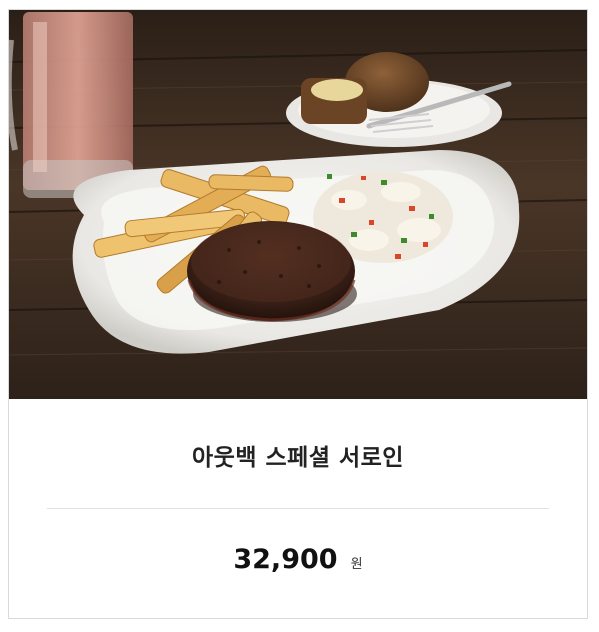 Image resolution: width=599 pixels, height=632 pixels. What do you see at coordinates (285, 559) in the screenshot?
I see `product-price: 32,900` at bounding box center [285, 559].